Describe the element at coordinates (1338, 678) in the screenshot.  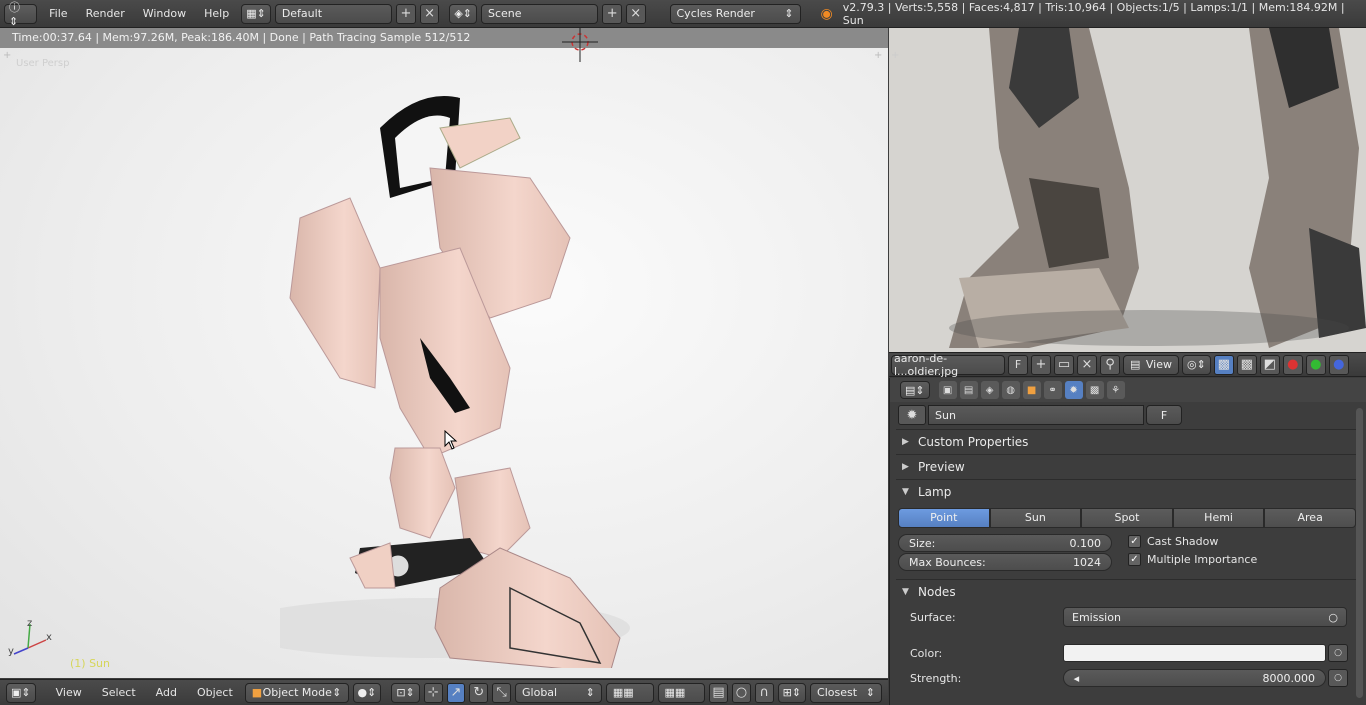
I see `strength-link-button: ○` at that location.